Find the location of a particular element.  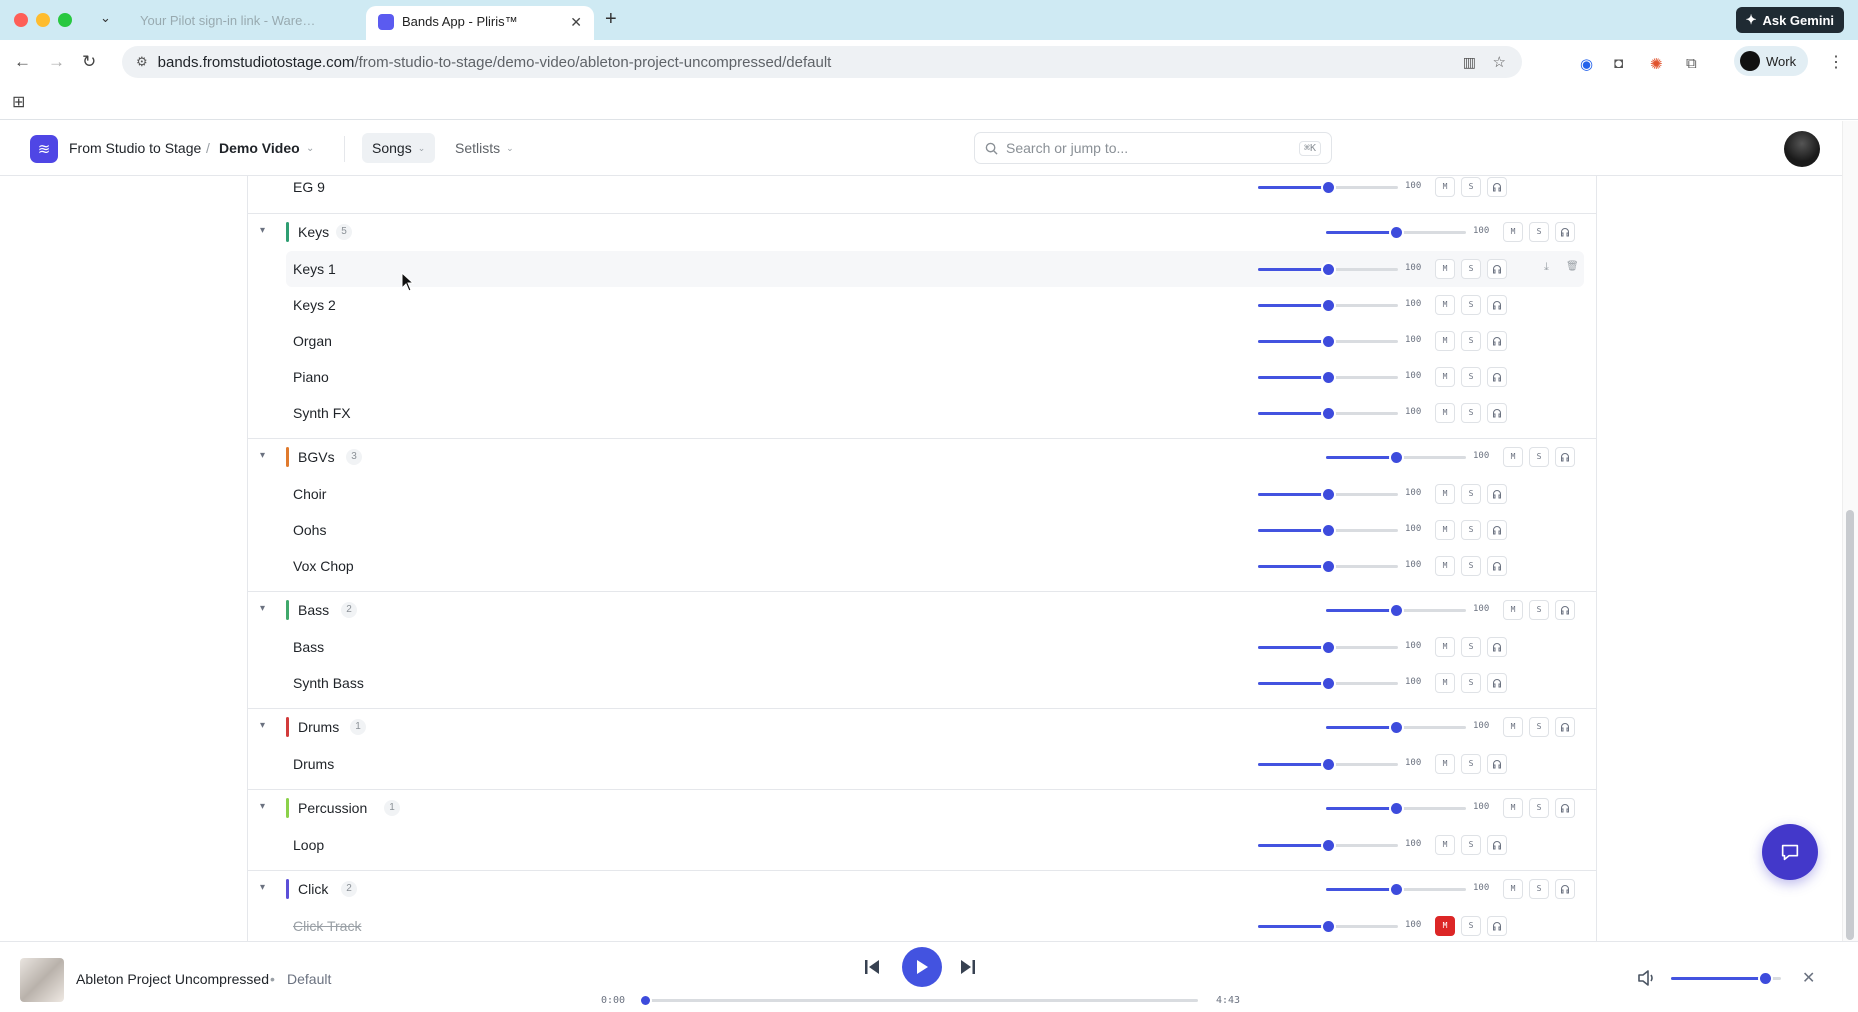

track-row: Keys 2 100 M S is located at coordinates (922, 305).